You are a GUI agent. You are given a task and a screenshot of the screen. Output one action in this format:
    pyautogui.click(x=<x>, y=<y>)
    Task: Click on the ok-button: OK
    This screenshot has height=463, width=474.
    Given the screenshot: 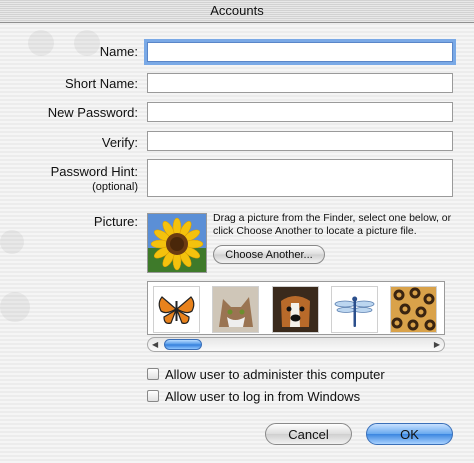 What is the action you would take?
    pyautogui.click(x=409, y=434)
    